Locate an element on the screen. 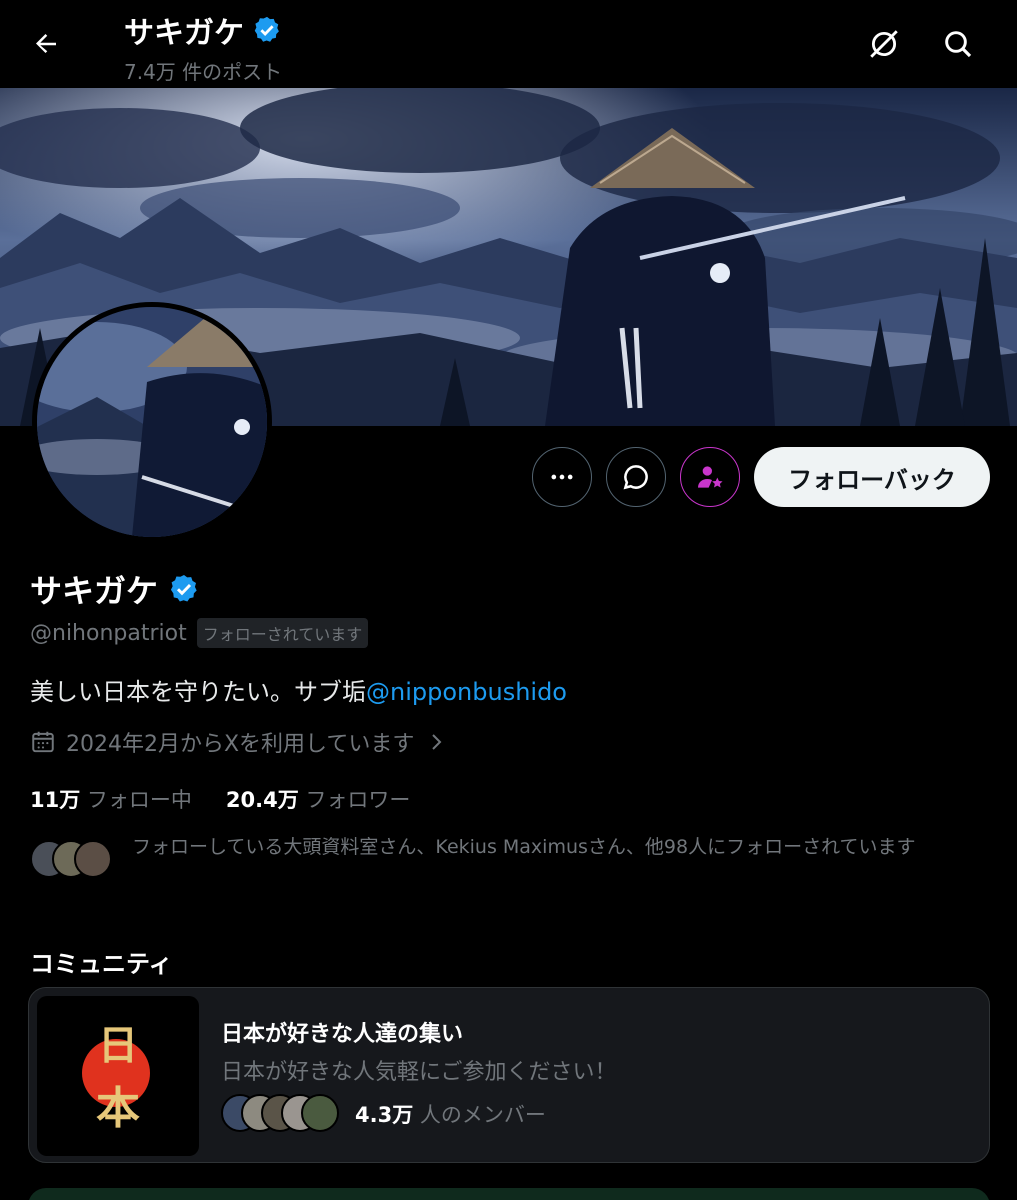 The width and height of the screenshot is (1017, 1200). search-icon is located at coordinates (958, 44).